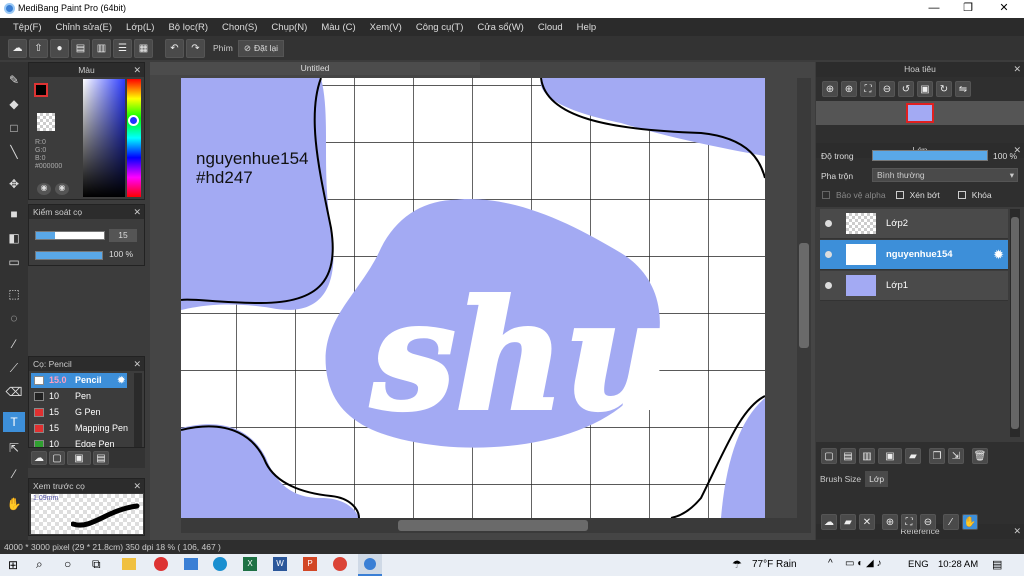 The height and width of the screenshot is (576, 1024). I want to click on new-halftone-layer-icon: ▤, so click(848, 456).